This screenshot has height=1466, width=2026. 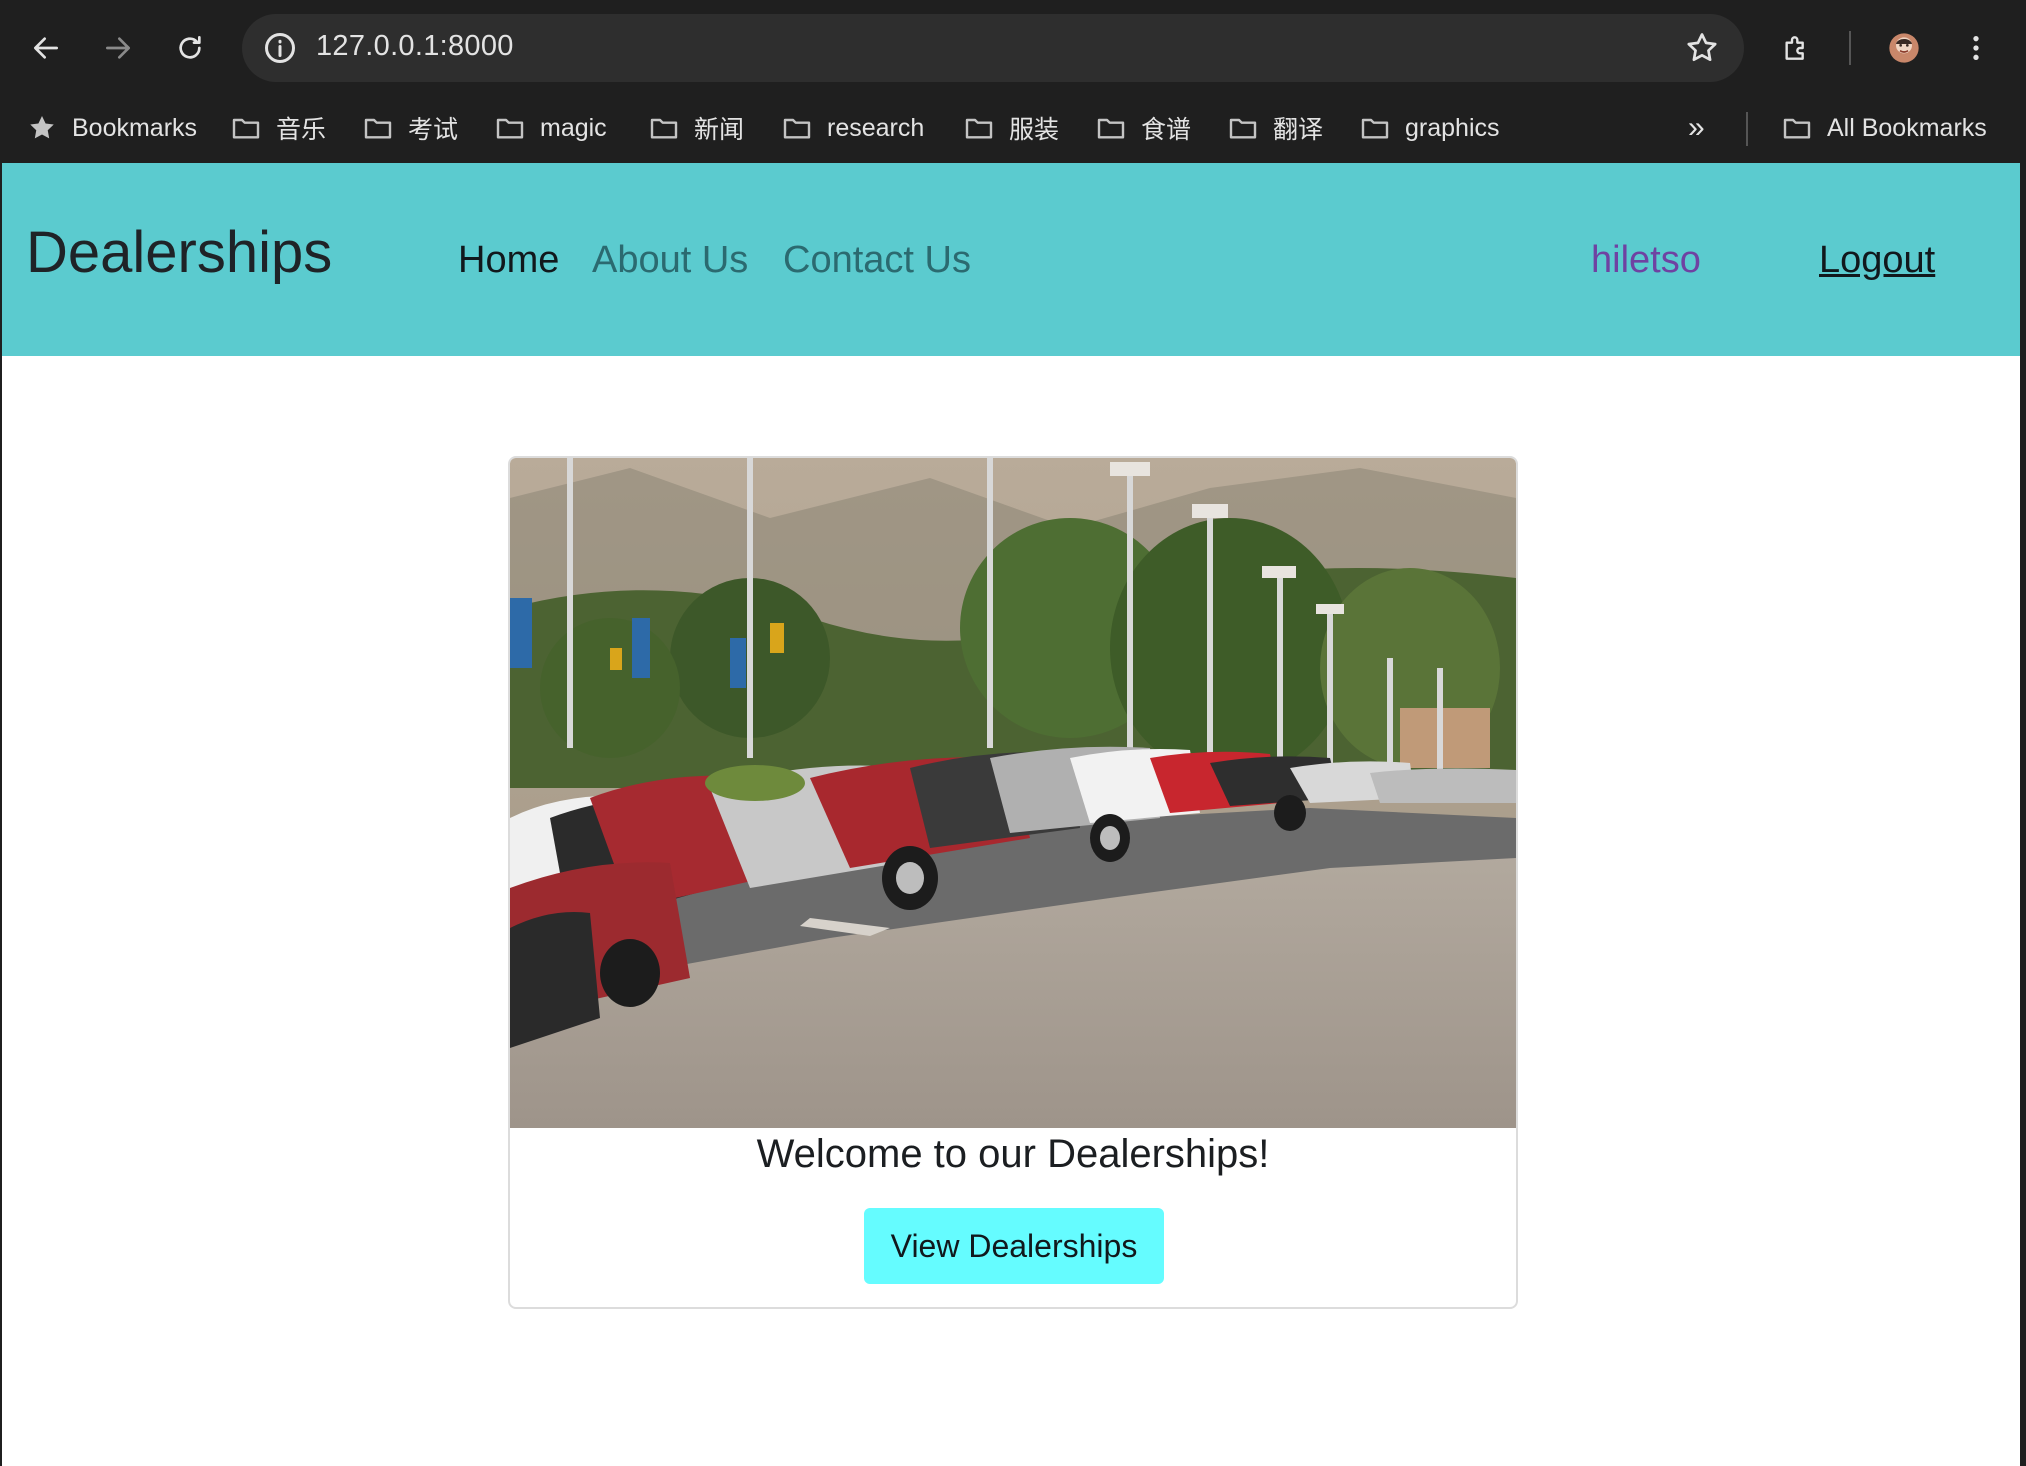 What do you see at coordinates (1014, 1246) in the screenshot?
I see `view-dealerships-button: View Dealerships` at bounding box center [1014, 1246].